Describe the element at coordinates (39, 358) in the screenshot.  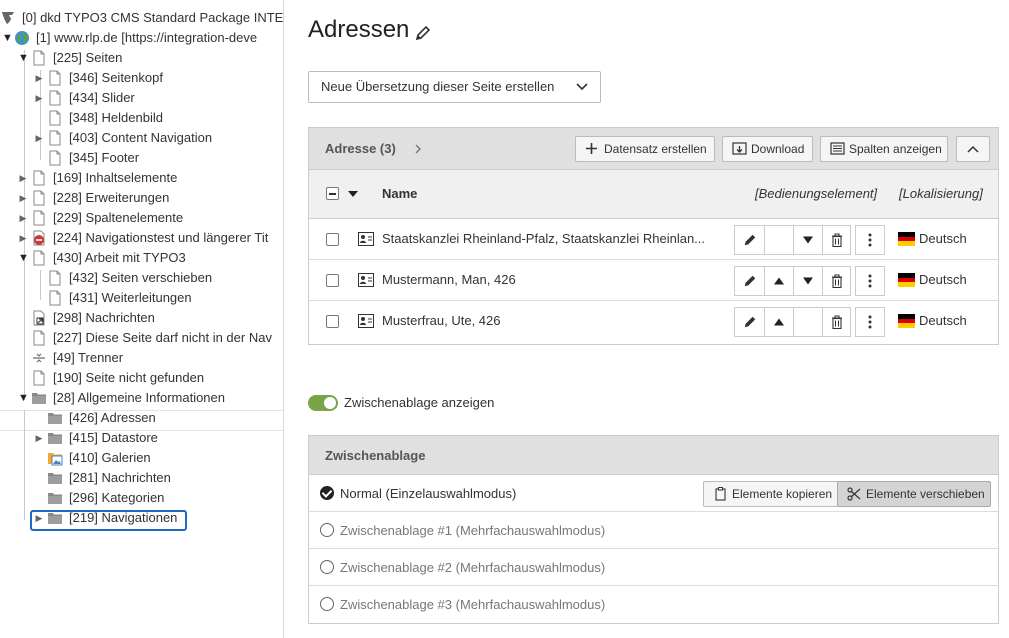
I see `spacer-icon` at that location.